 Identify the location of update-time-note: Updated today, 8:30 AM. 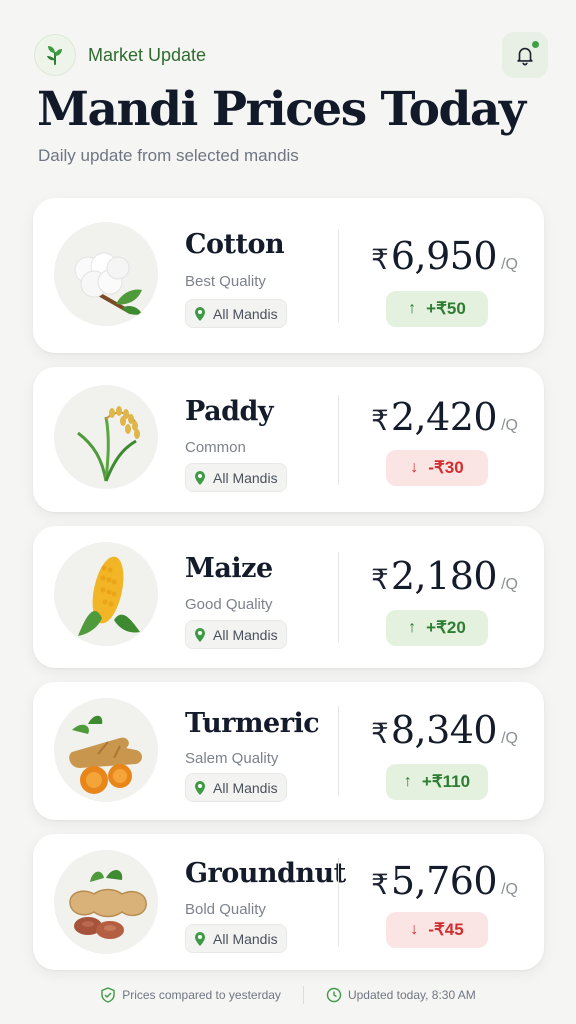
(401, 995).